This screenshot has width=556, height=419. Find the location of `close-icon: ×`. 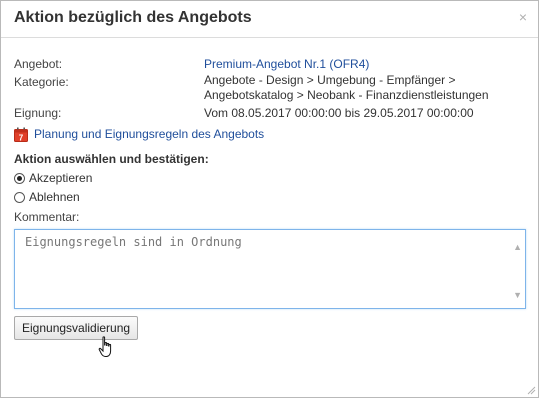

close-icon: × is located at coordinates (523, 17).